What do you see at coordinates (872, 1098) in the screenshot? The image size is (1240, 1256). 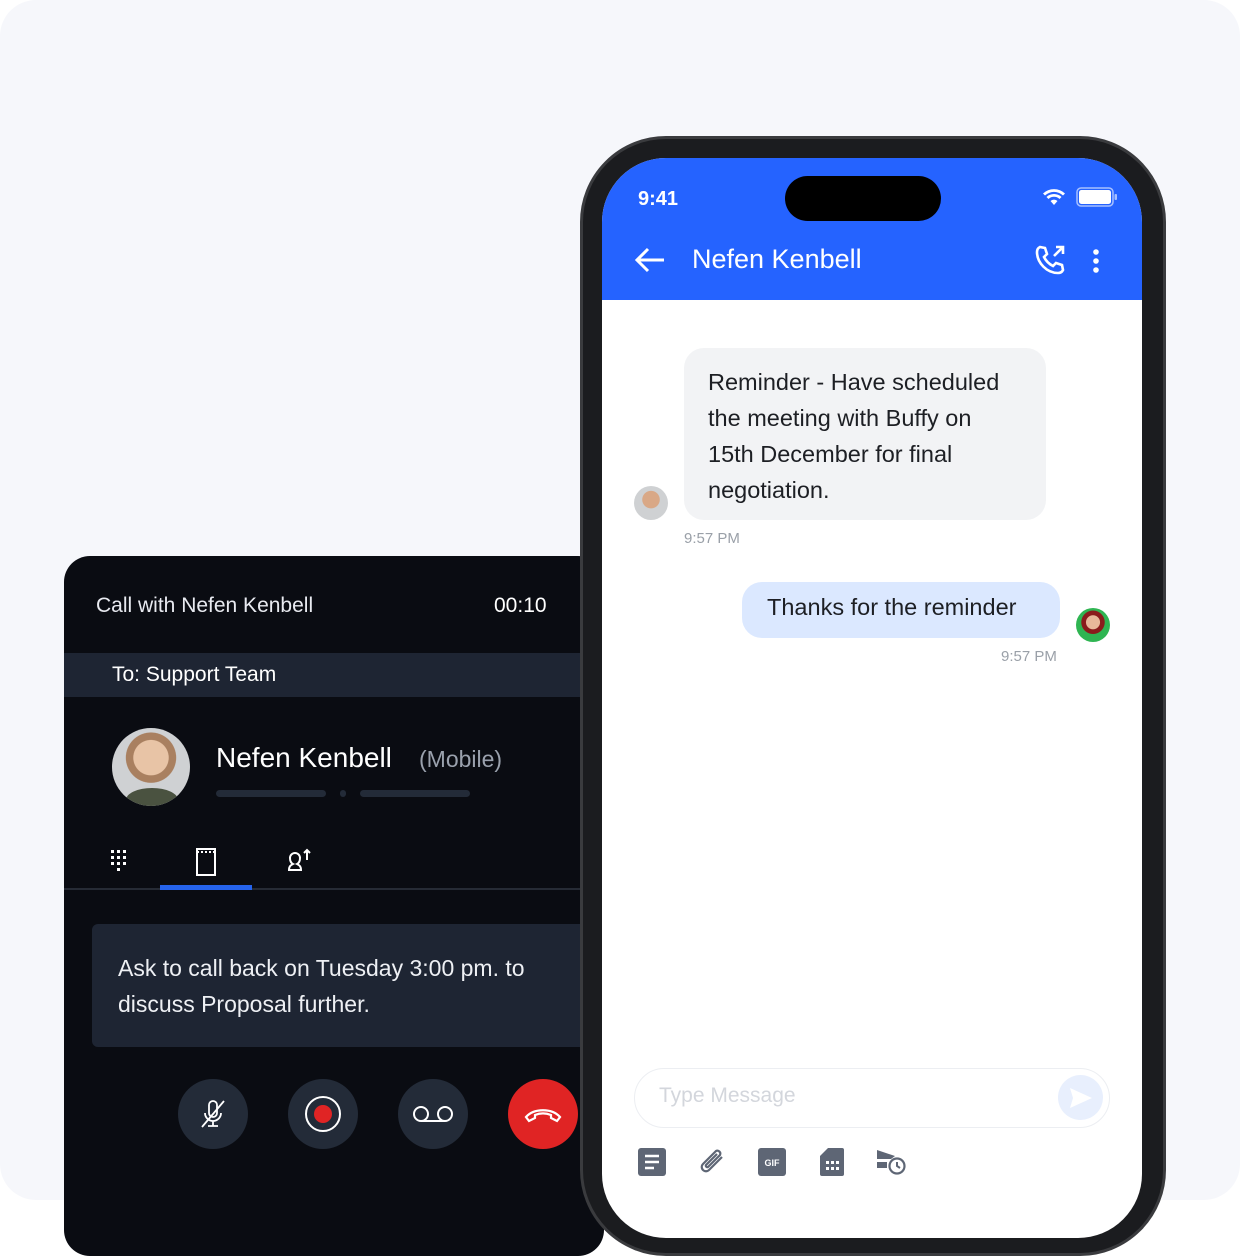 I see `message-input: Type Message` at bounding box center [872, 1098].